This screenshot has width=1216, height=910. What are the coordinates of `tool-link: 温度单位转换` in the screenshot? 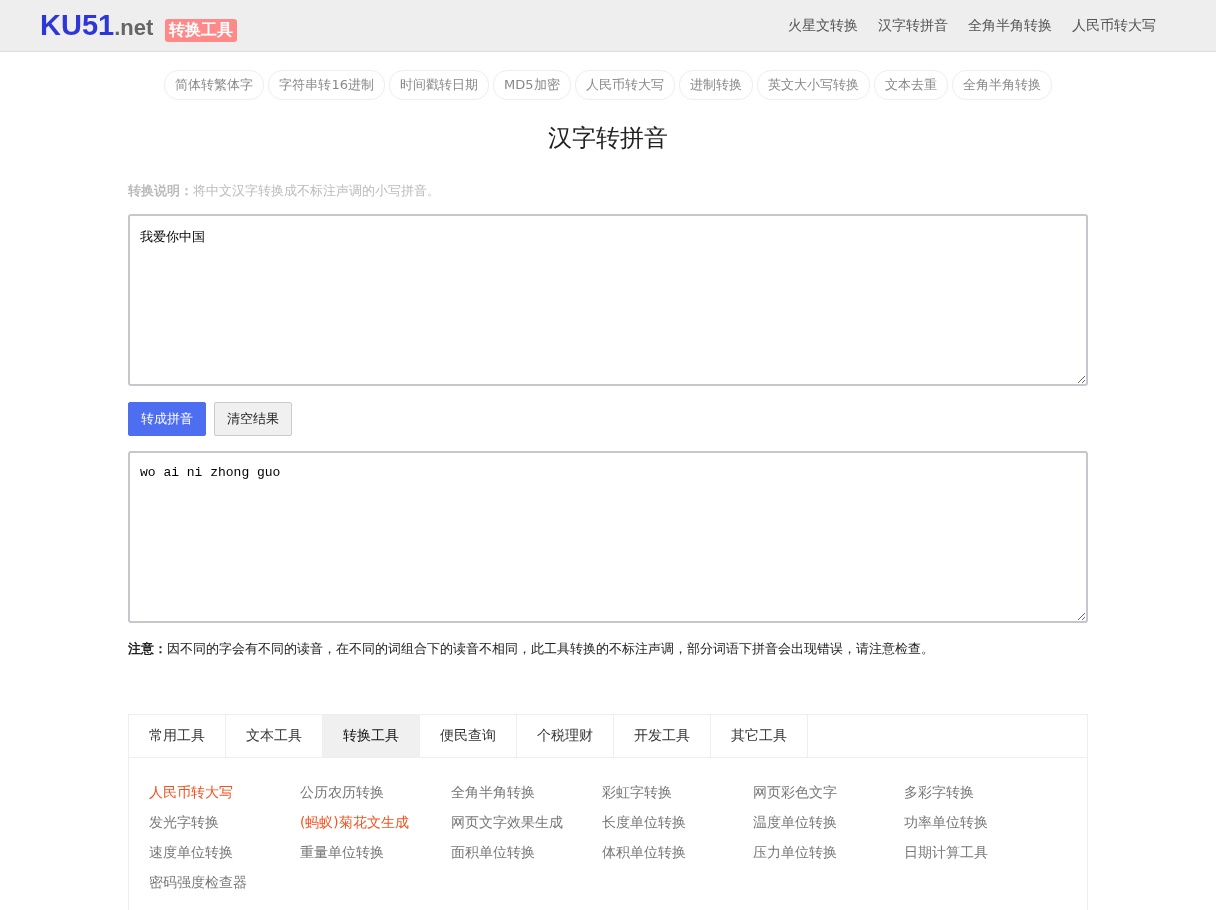 It's located at (795, 822).